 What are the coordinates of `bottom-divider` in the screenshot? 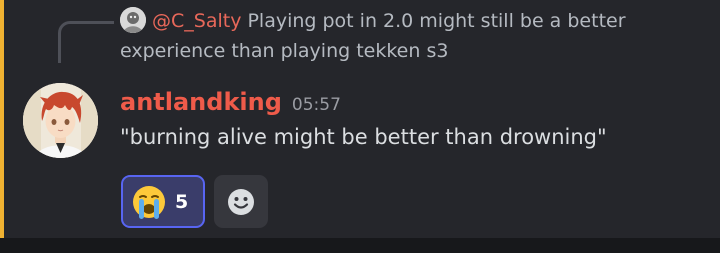 It's located at (360, 245).